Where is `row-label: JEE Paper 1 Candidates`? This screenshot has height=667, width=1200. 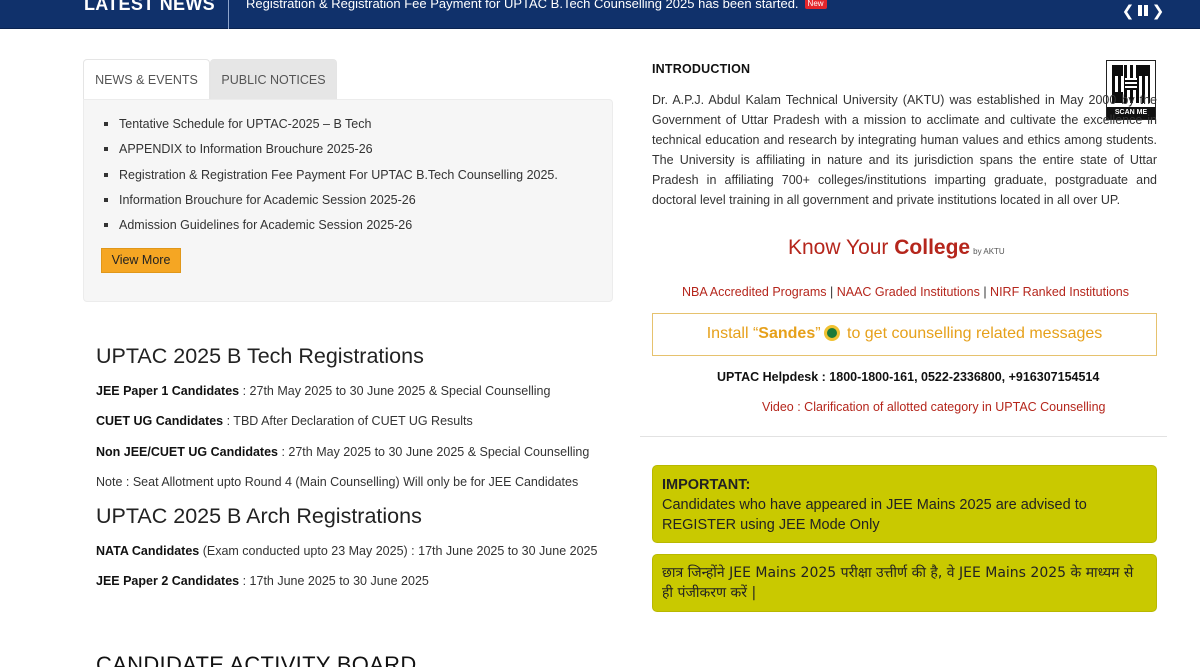
row-label: JEE Paper 1 Candidates is located at coordinates (168, 391).